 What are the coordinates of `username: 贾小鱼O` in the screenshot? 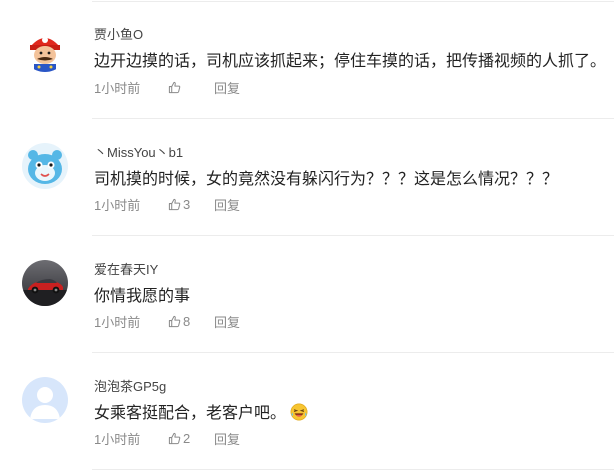 It's located at (118, 33).